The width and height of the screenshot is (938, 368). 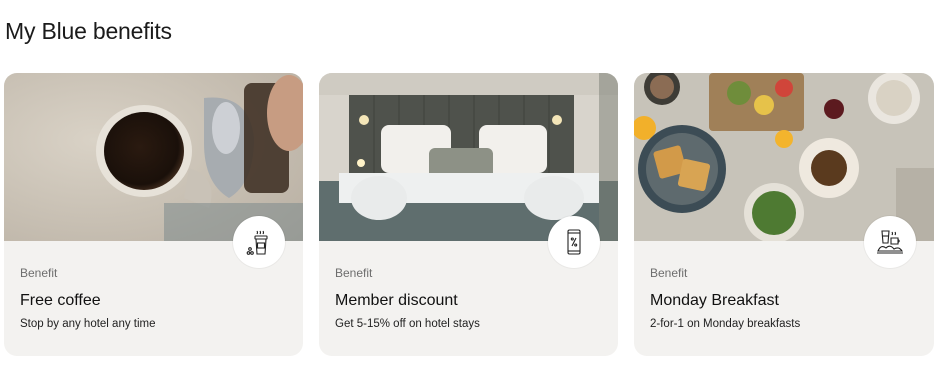 I want to click on phone-percent-badge, so click(x=574, y=242).